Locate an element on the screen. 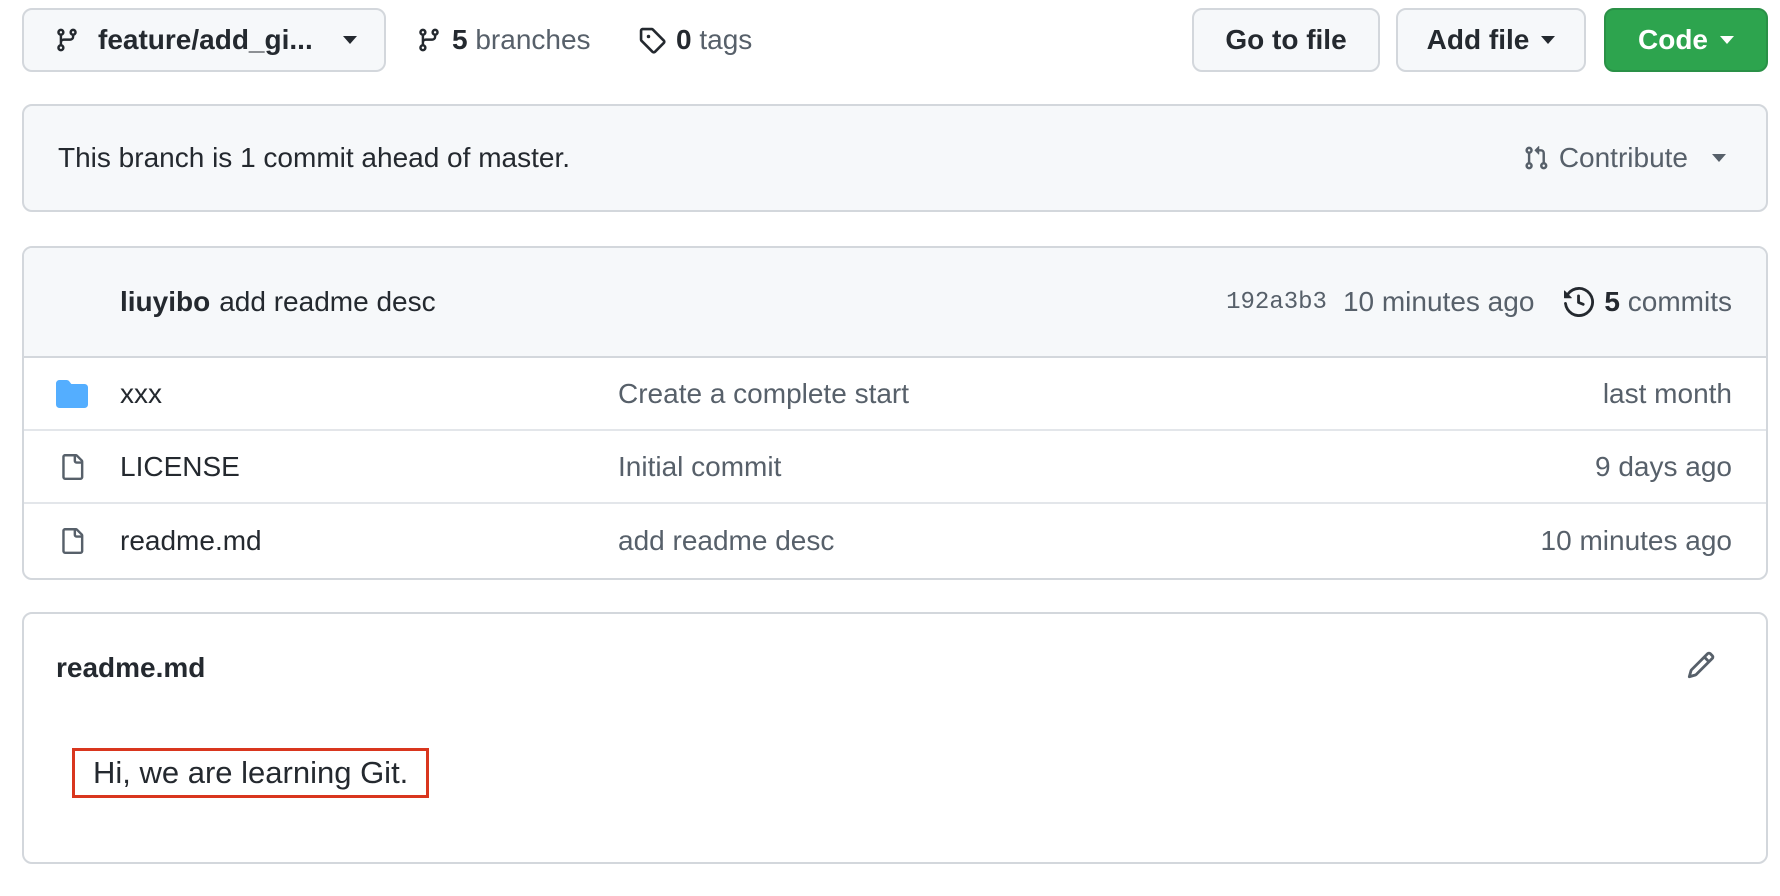  go-to-file-label: Go to file is located at coordinates (1286, 39).